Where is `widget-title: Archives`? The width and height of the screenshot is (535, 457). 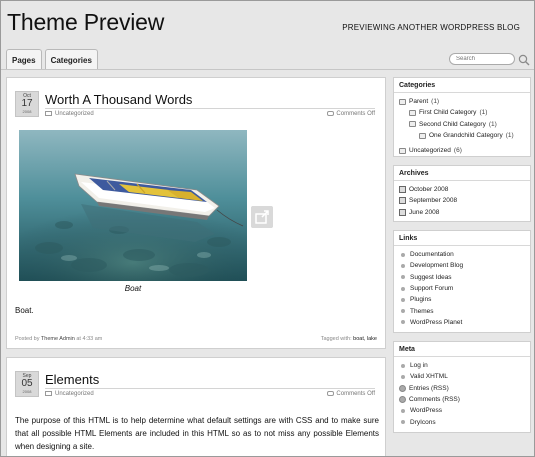 widget-title: Archives is located at coordinates (462, 173).